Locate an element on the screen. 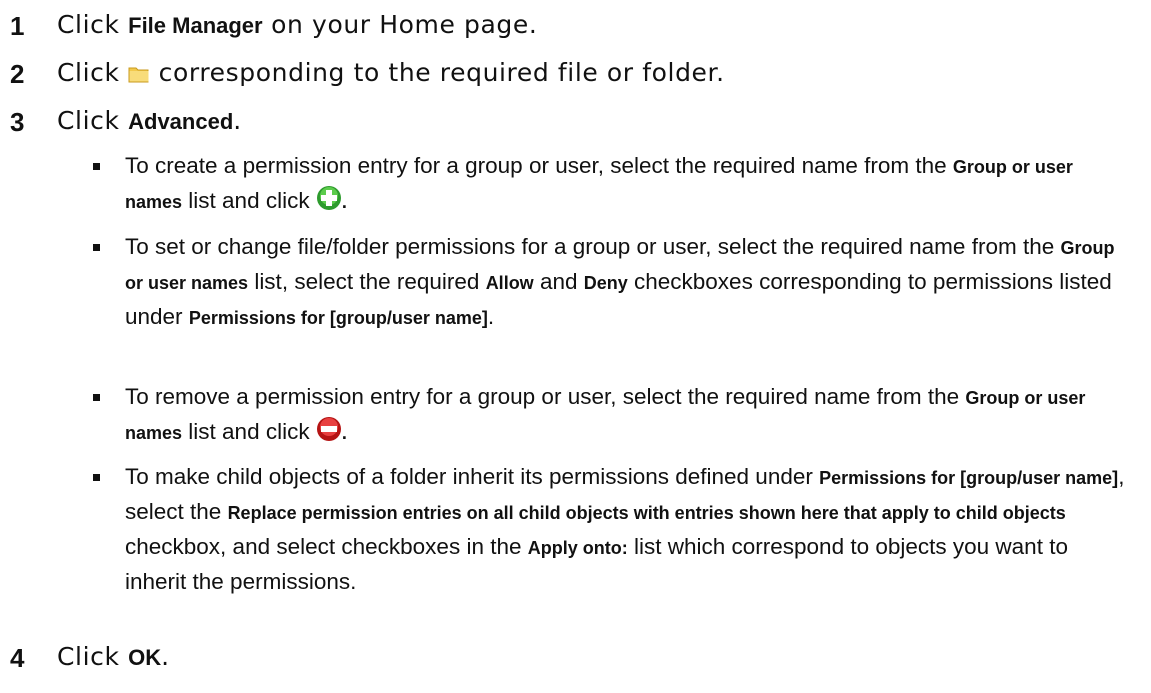  step-number: 1 is located at coordinates (17, 26).